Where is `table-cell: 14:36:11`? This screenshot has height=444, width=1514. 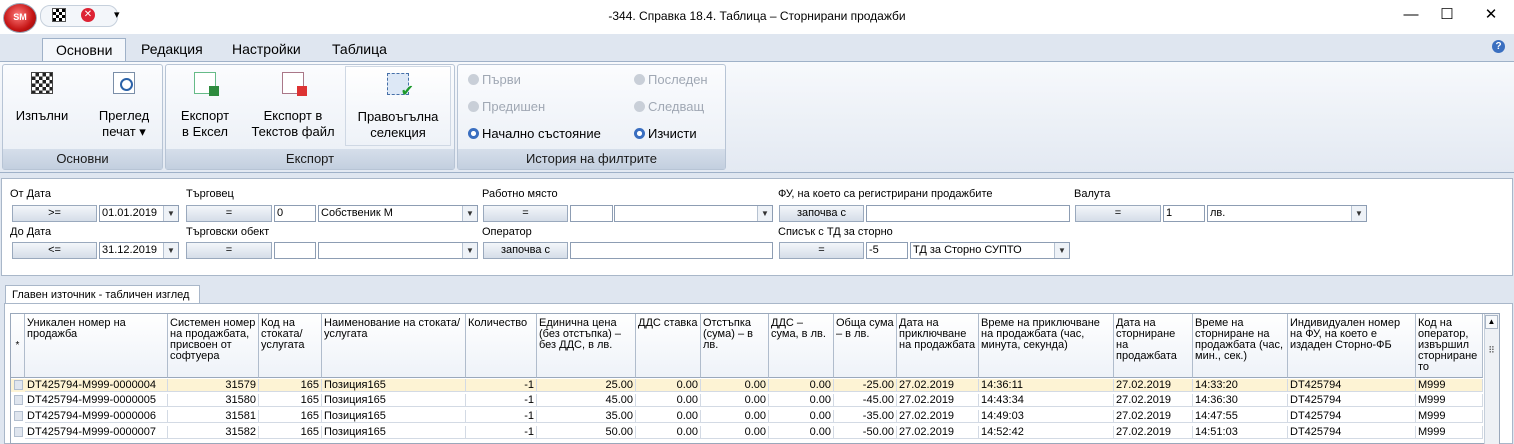 table-cell: 14:36:11 is located at coordinates (1046, 385).